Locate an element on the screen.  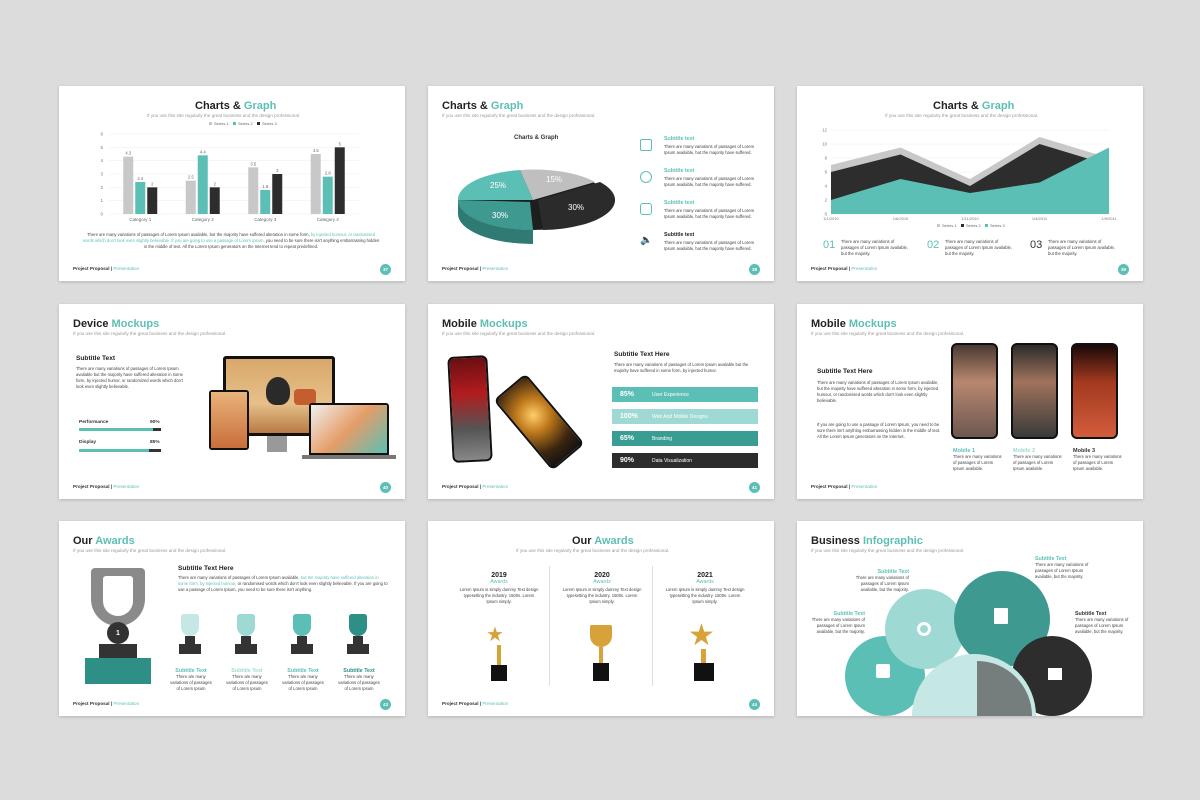
performance-bar is located at coordinates (116, 429).